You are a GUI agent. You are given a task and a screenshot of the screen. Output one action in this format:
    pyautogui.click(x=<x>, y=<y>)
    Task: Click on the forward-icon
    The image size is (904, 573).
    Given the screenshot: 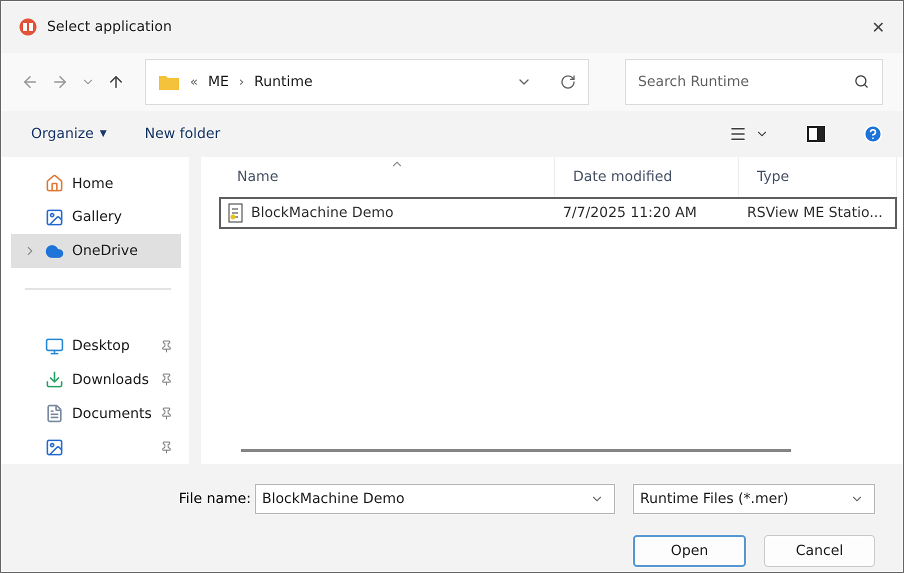 What is the action you would take?
    pyautogui.click(x=60, y=82)
    